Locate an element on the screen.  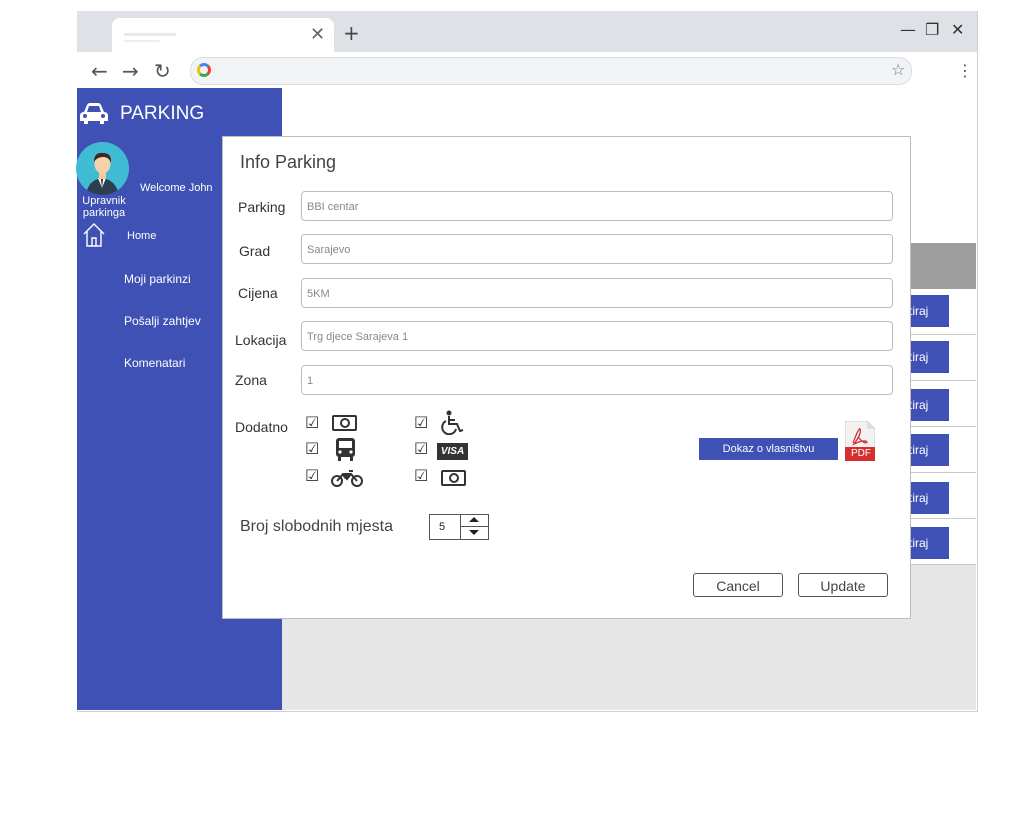
user-avatar-icon is located at coordinates (102, 173).